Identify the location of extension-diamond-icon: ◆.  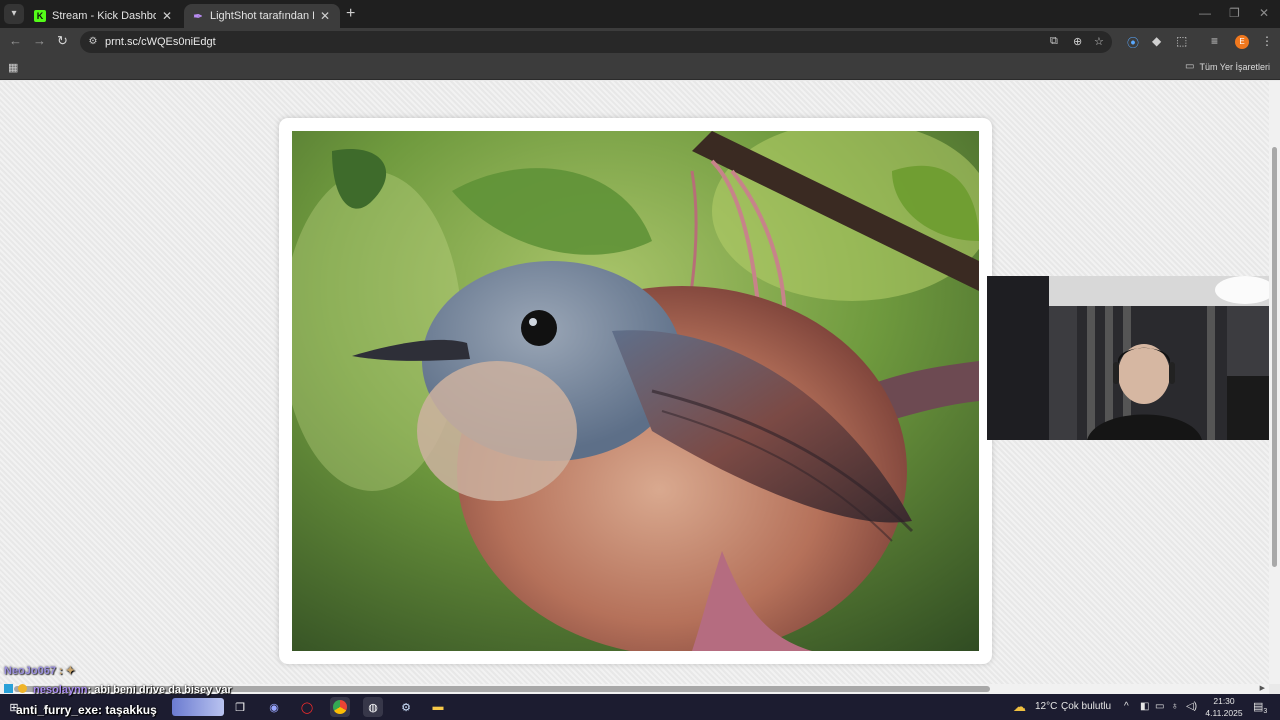
(1156, 41).